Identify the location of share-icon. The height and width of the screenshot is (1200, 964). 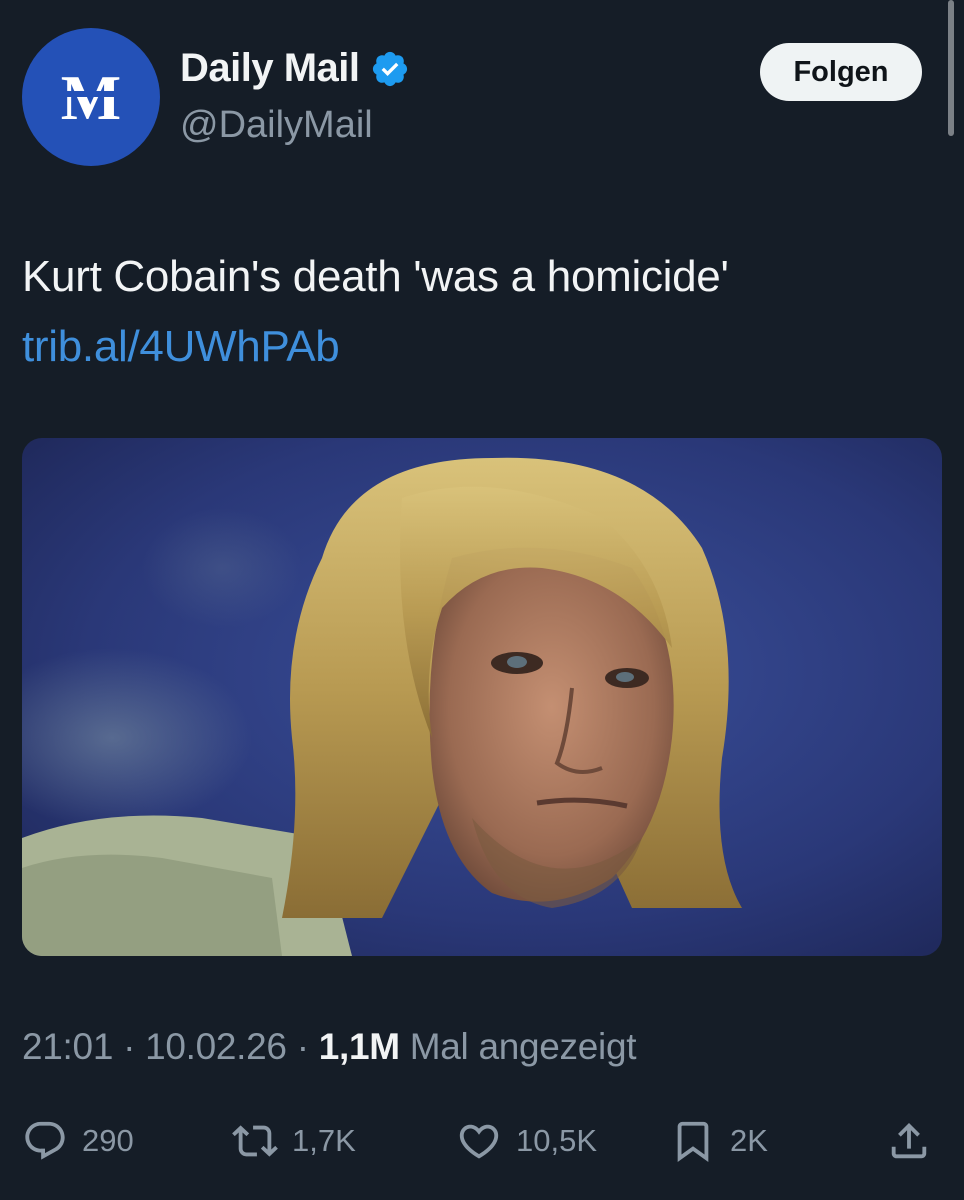
(909, 1140).